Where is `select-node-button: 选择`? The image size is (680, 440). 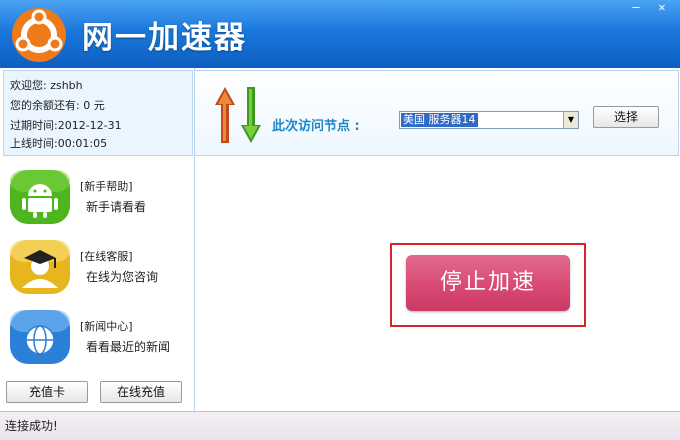
select-node-button: 选择 is located at coordinates (626, 117).